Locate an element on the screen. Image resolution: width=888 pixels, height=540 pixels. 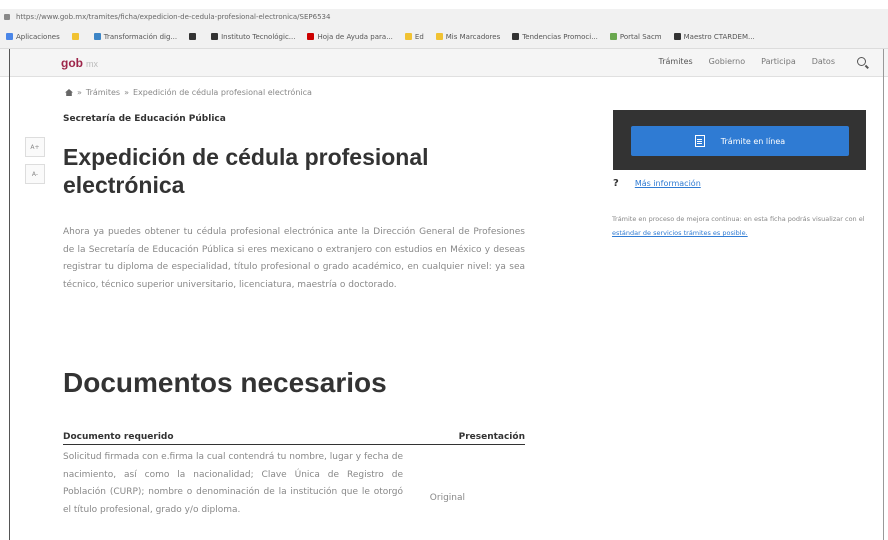
font-increase-button: A+ is located at coordinates (35, 147).